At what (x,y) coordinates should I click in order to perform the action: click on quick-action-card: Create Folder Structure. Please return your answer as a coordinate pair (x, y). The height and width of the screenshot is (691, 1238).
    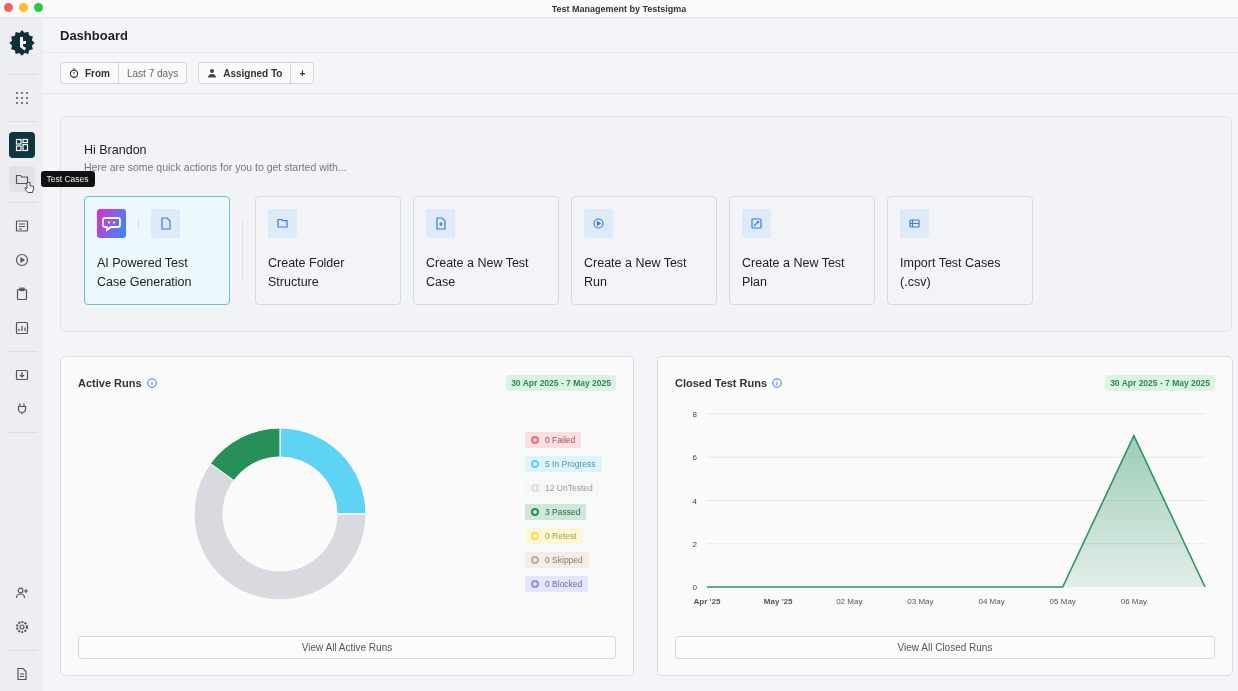
    Looking at the image, I should click on (328, 250).